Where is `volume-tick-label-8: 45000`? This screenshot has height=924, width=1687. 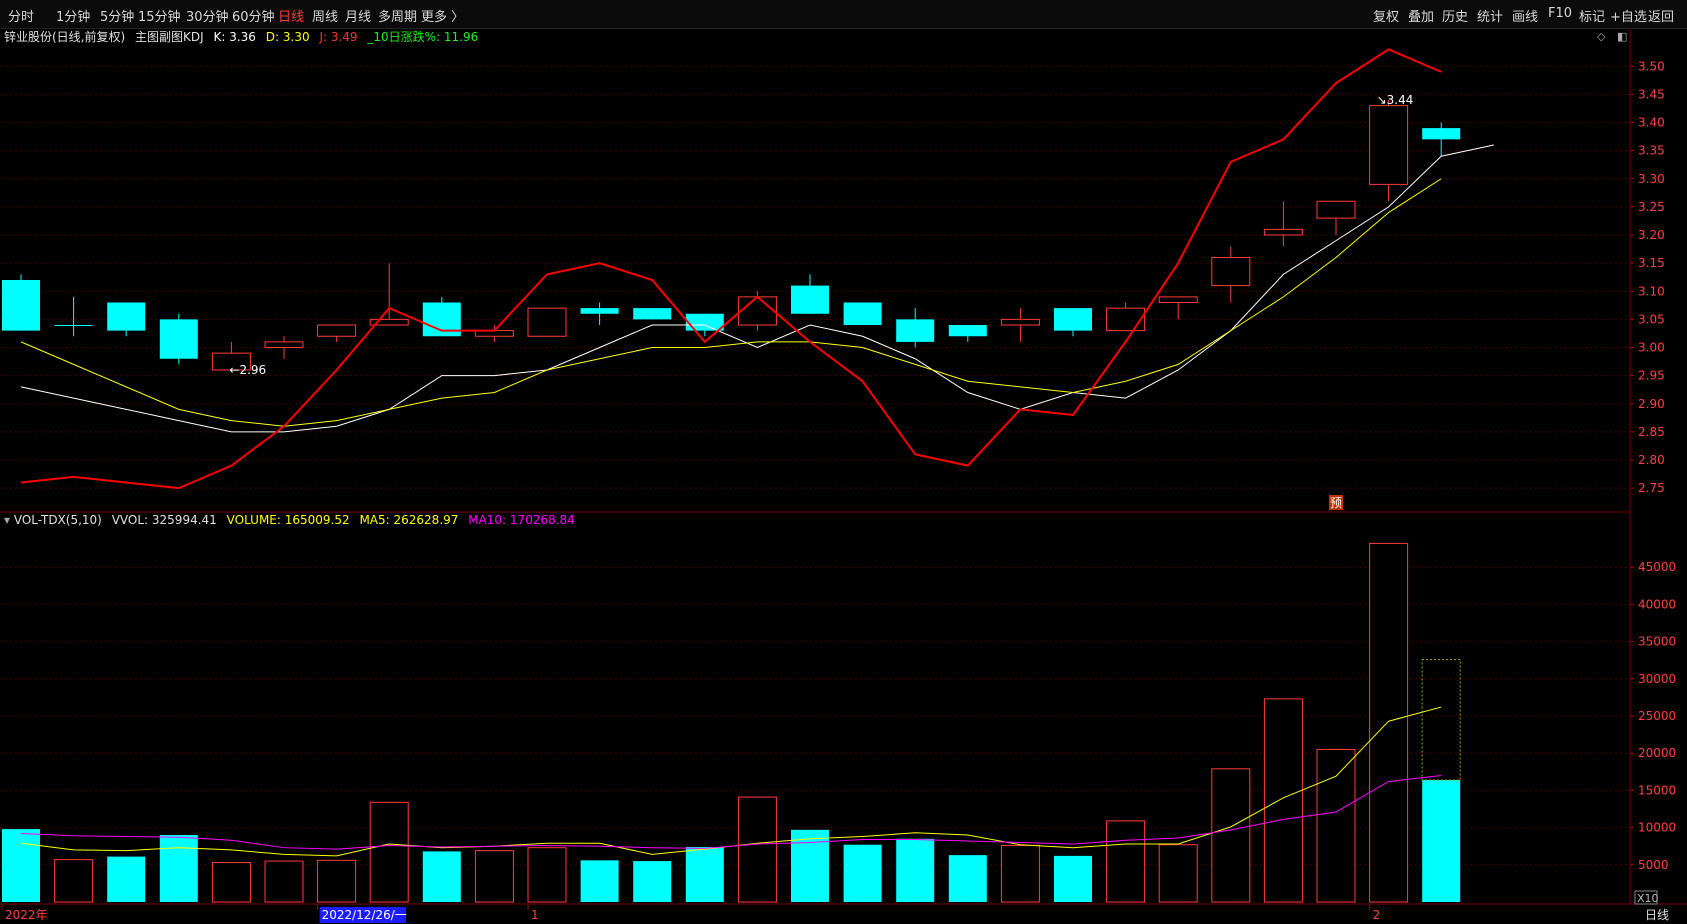 volume-tick-label-8: 45000 is located at coordinates (1657, 567).